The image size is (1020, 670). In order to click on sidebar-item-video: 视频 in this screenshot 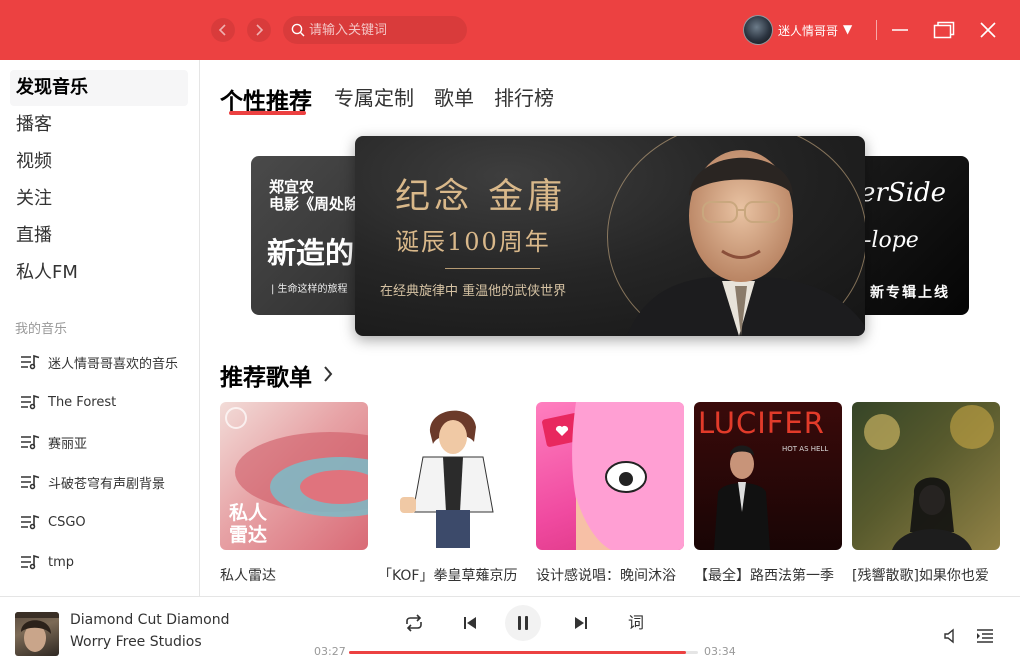, I will do `click(99, 162)`.